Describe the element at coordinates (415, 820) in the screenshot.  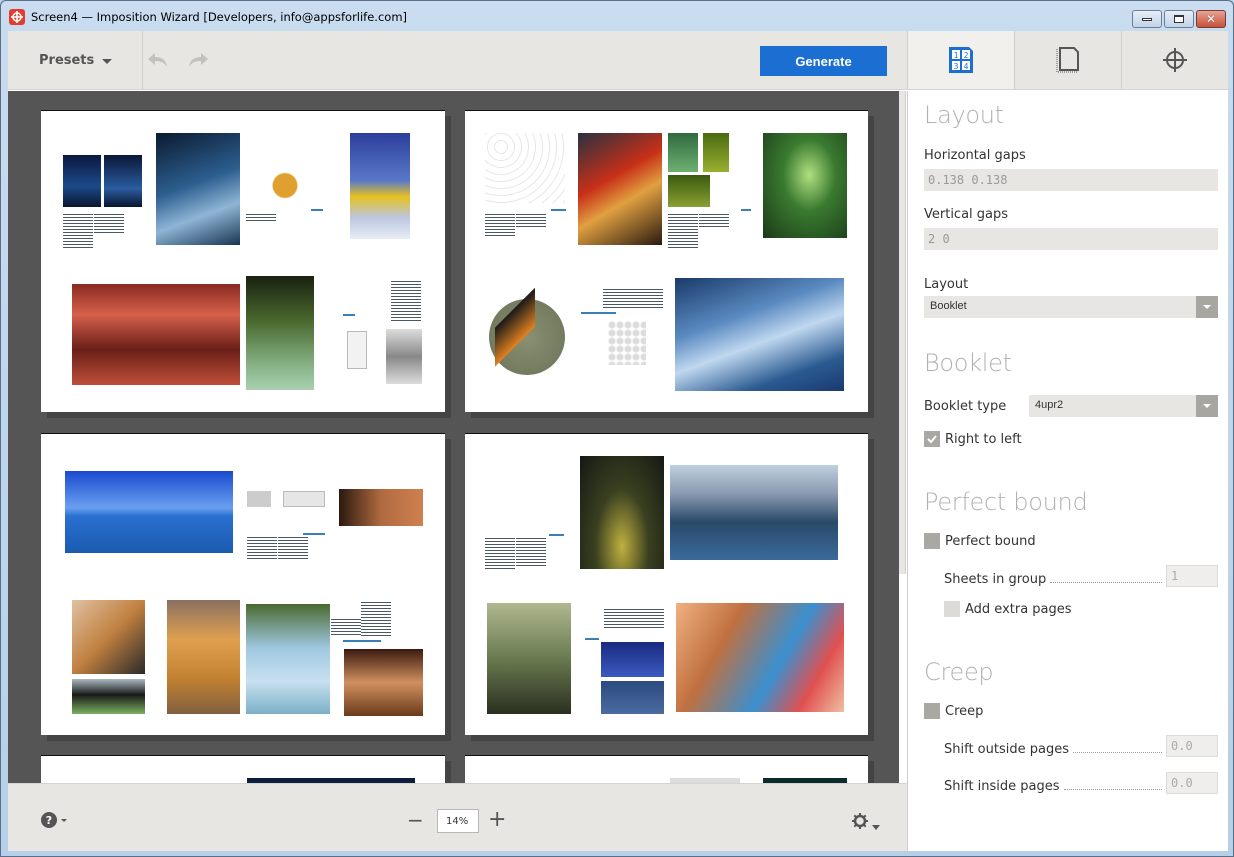
I see `zoom-out-button: −` at that location.